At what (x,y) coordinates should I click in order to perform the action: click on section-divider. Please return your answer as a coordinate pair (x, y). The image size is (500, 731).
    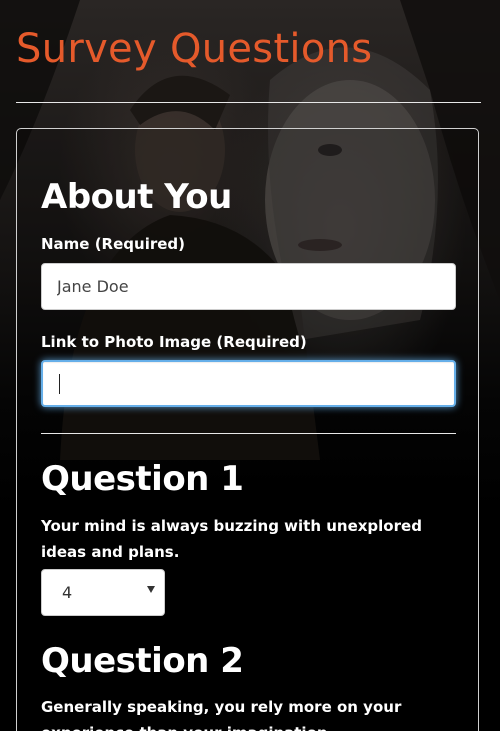
    Looking at the image, I should click on (248, 433).